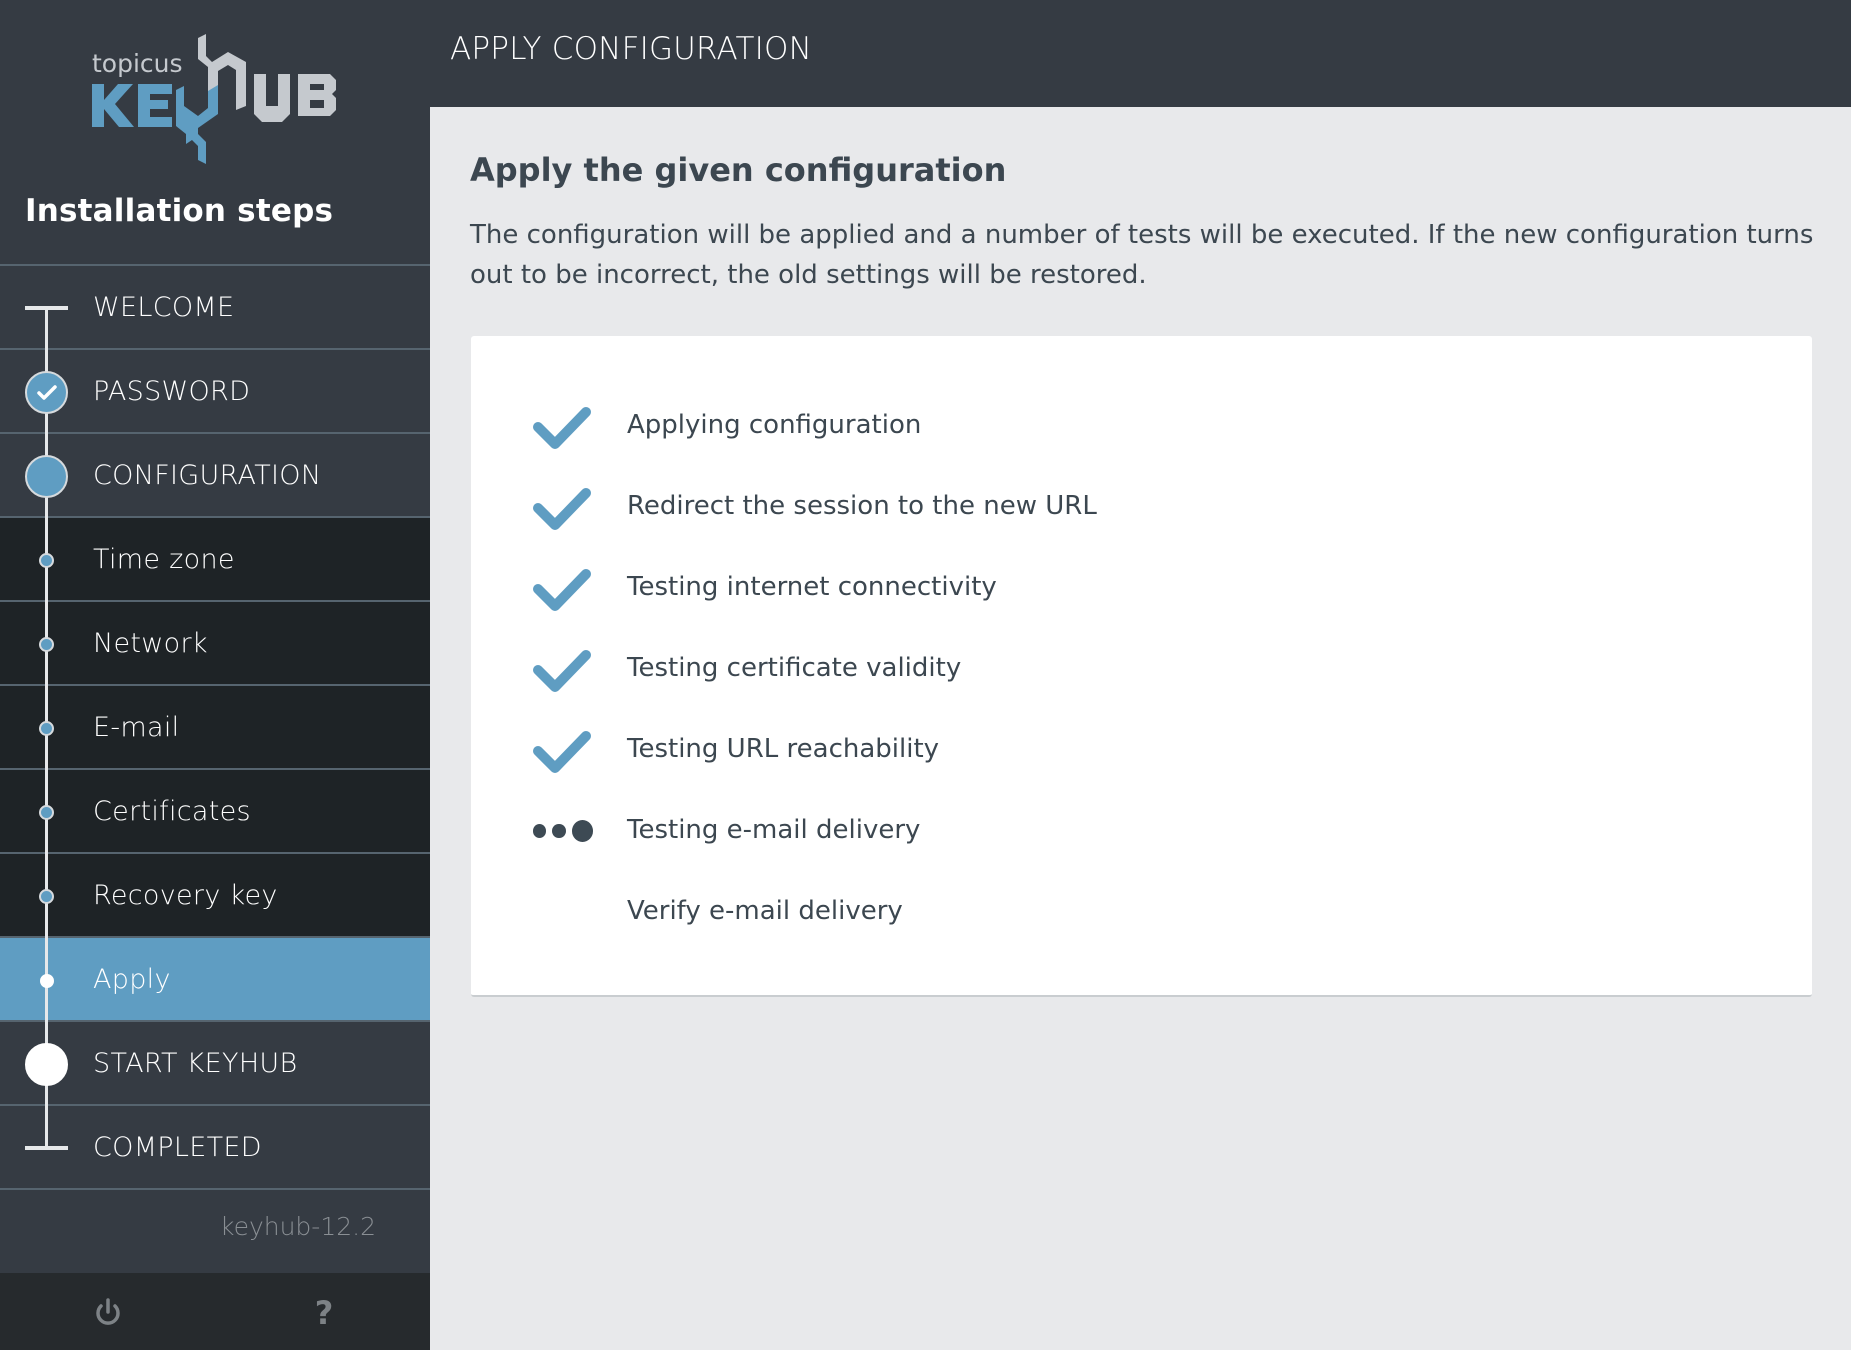  I want to click on help-button: ?, so click(324, 1313).